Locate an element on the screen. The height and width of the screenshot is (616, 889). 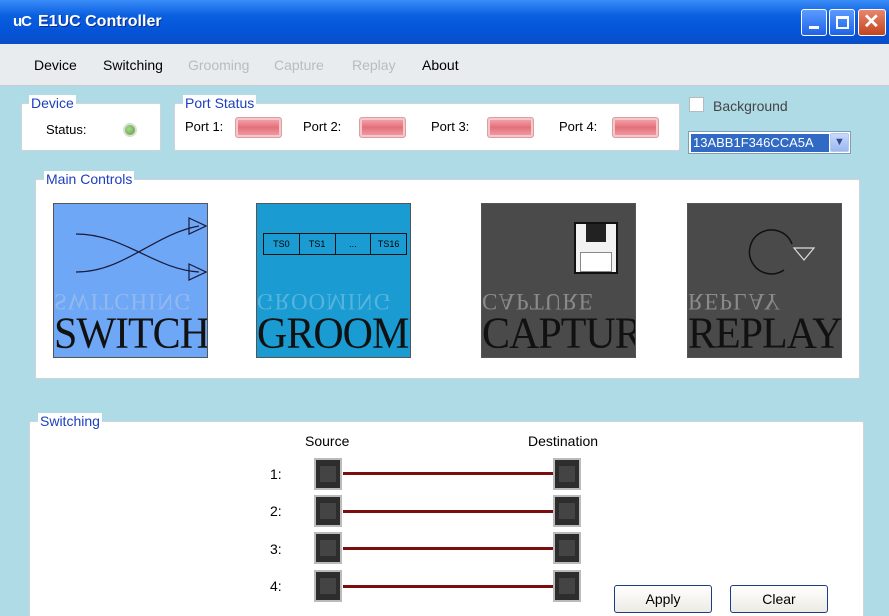
destination-label: Destination is located at coordinates (563, 441).